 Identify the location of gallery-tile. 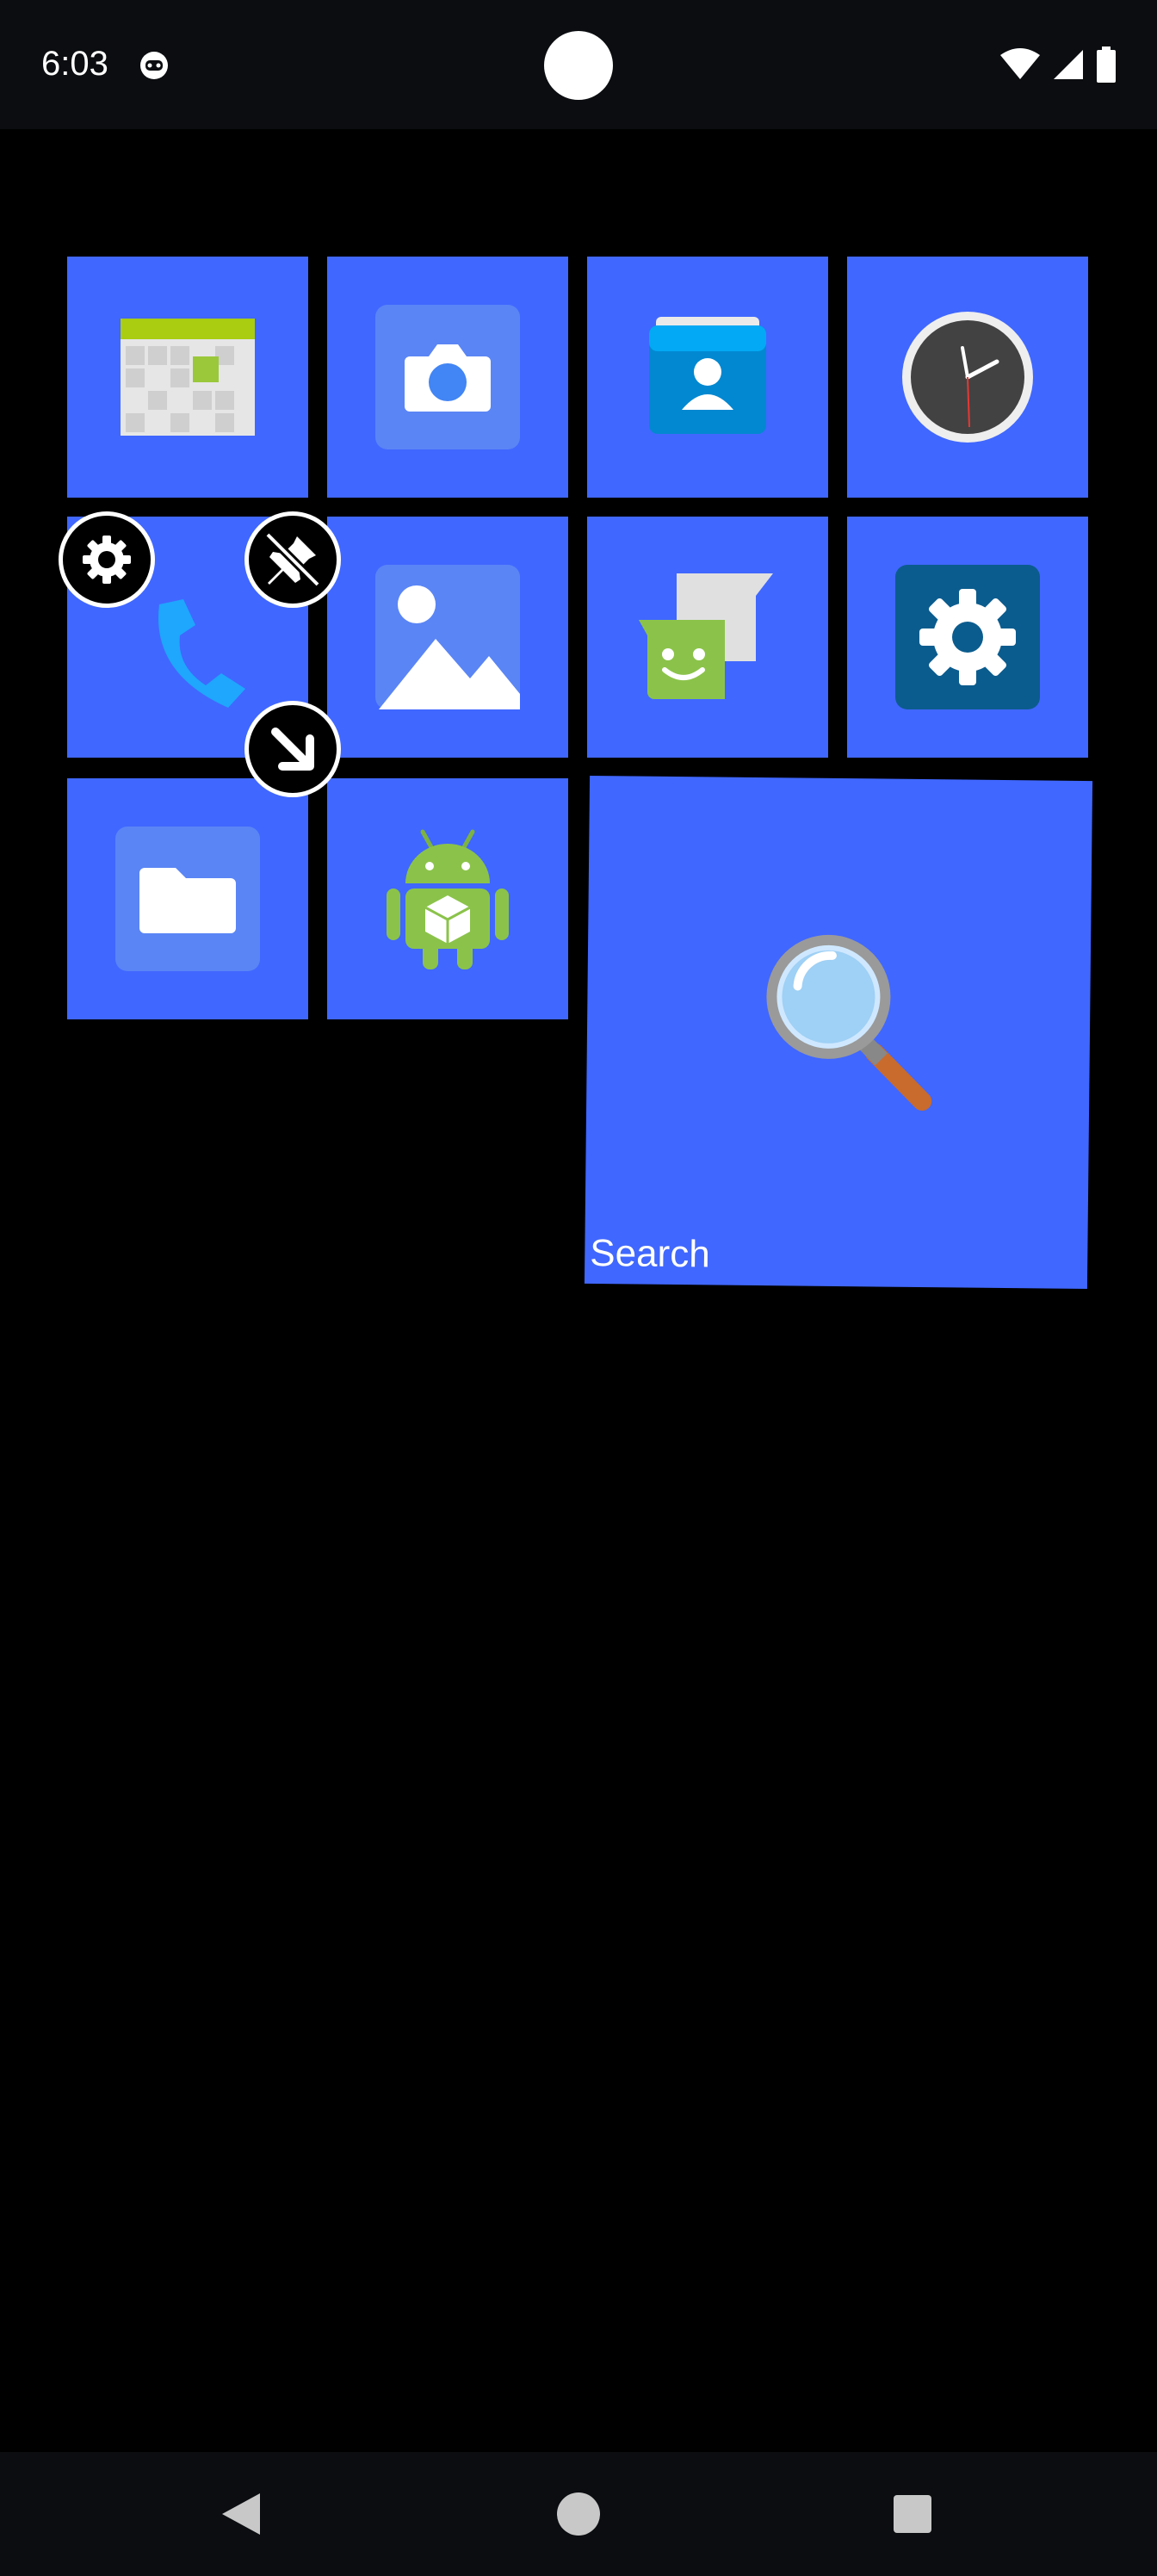
(447, 638).